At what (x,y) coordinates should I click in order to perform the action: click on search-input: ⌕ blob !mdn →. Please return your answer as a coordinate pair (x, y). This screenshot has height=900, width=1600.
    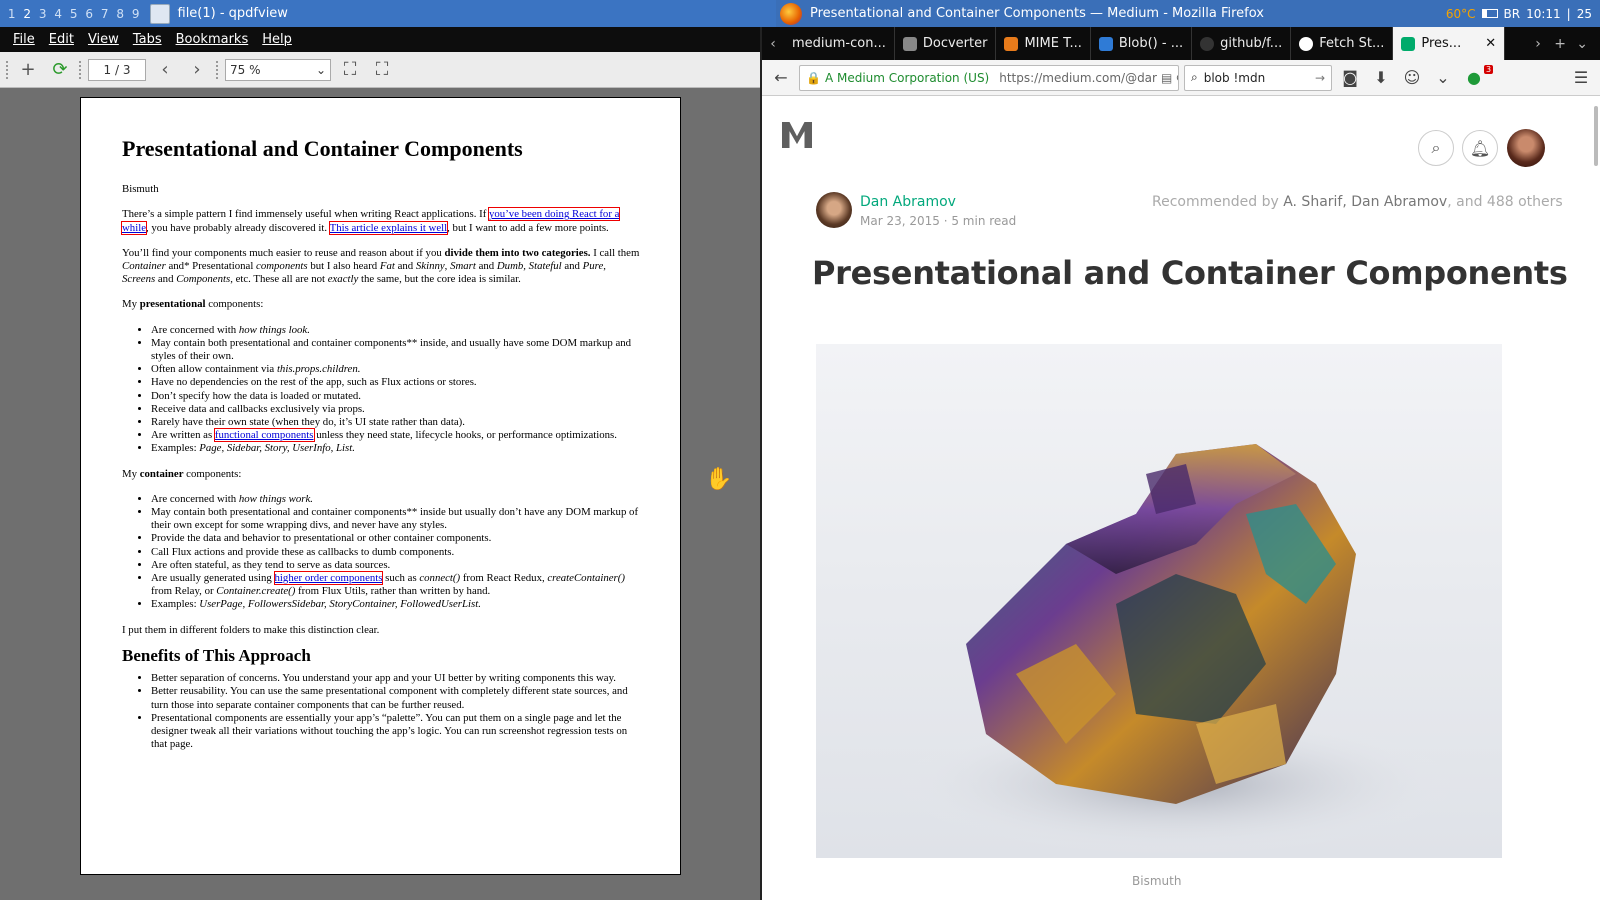
    Looking at the image, I should click on (1258, 77).